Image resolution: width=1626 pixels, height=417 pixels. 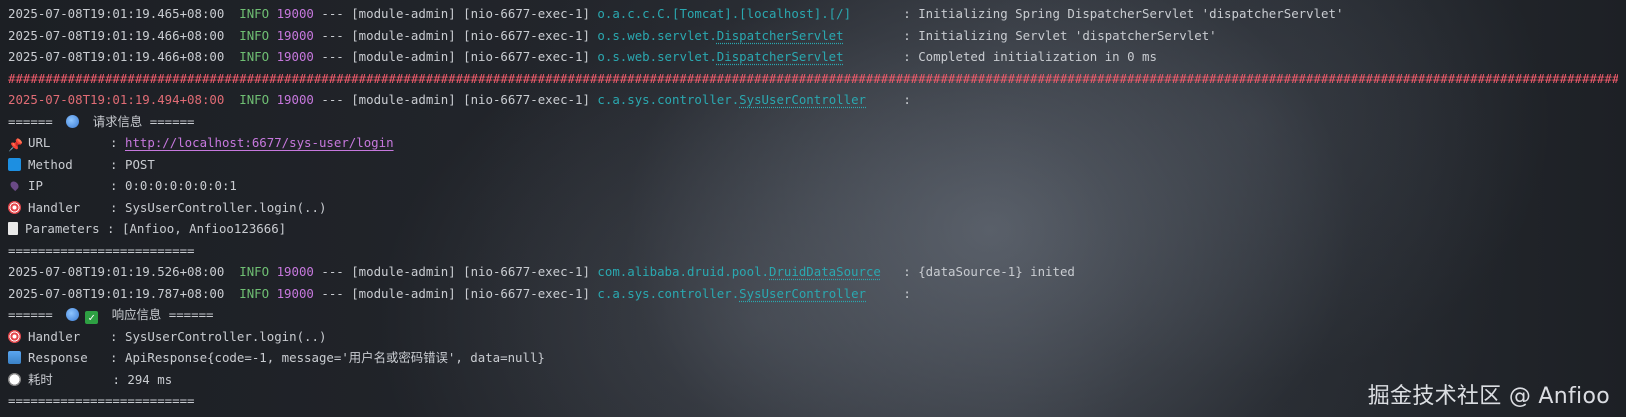 What do you see at coordinates (116, 99) in the screenshot?
I see `log-timestamp: 2025-07-08T19:01:19.494+08:00` at bounding box center [116, 99].